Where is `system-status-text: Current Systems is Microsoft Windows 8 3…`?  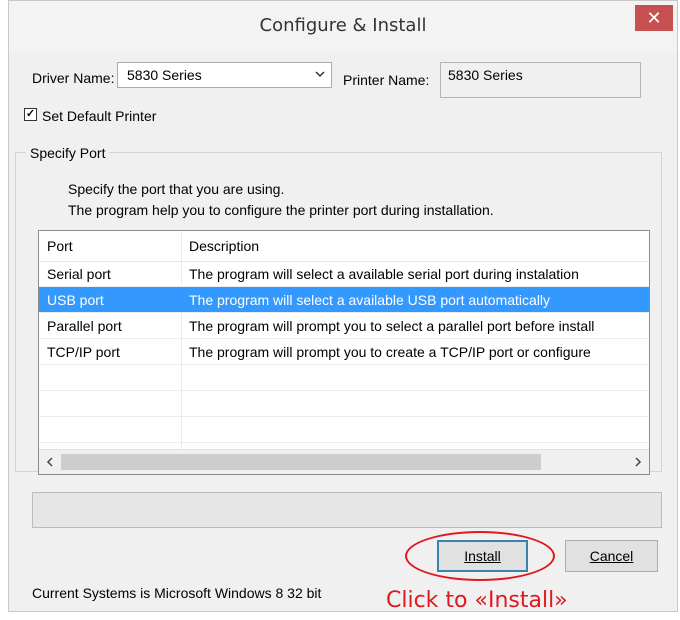 system-status-text: Current Systems is Microsoft Windows 8 3… is located at coordinates (177, 593).